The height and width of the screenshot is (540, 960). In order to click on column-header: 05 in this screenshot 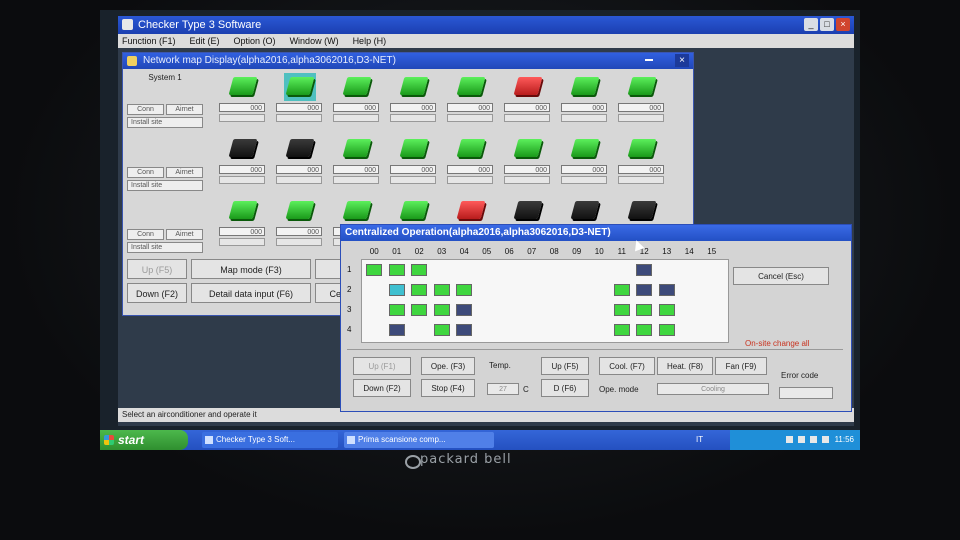, I will do `click(487, 251)`.